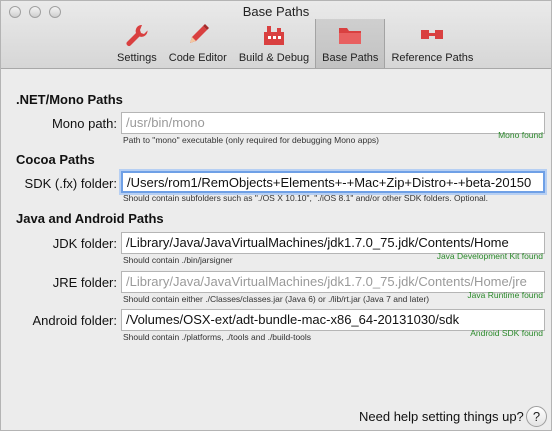 This screenshot has width=552, height=431. Describe the element at coordinates (197, 58) in the screenshot. I see `tab-code-editor-label: Code Editor` at that location.